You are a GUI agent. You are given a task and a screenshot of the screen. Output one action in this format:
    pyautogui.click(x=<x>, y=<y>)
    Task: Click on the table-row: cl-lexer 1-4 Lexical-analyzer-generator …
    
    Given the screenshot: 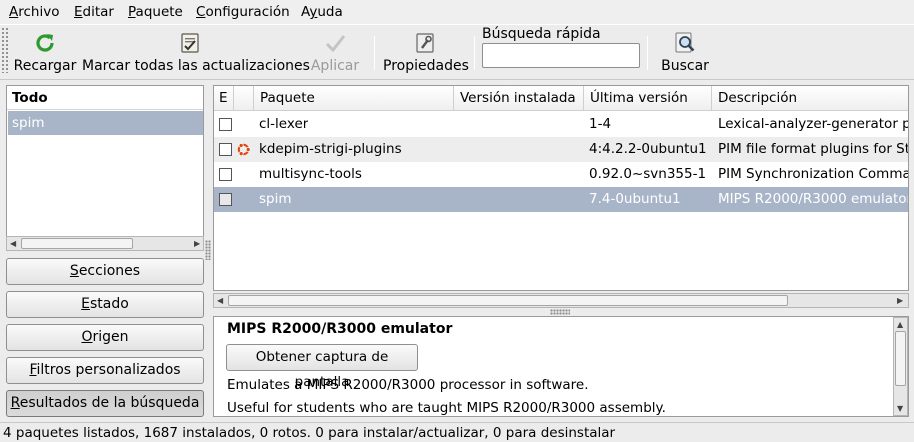 What is the action you would take?
    pyautogui.click(x=561, y=124)
    